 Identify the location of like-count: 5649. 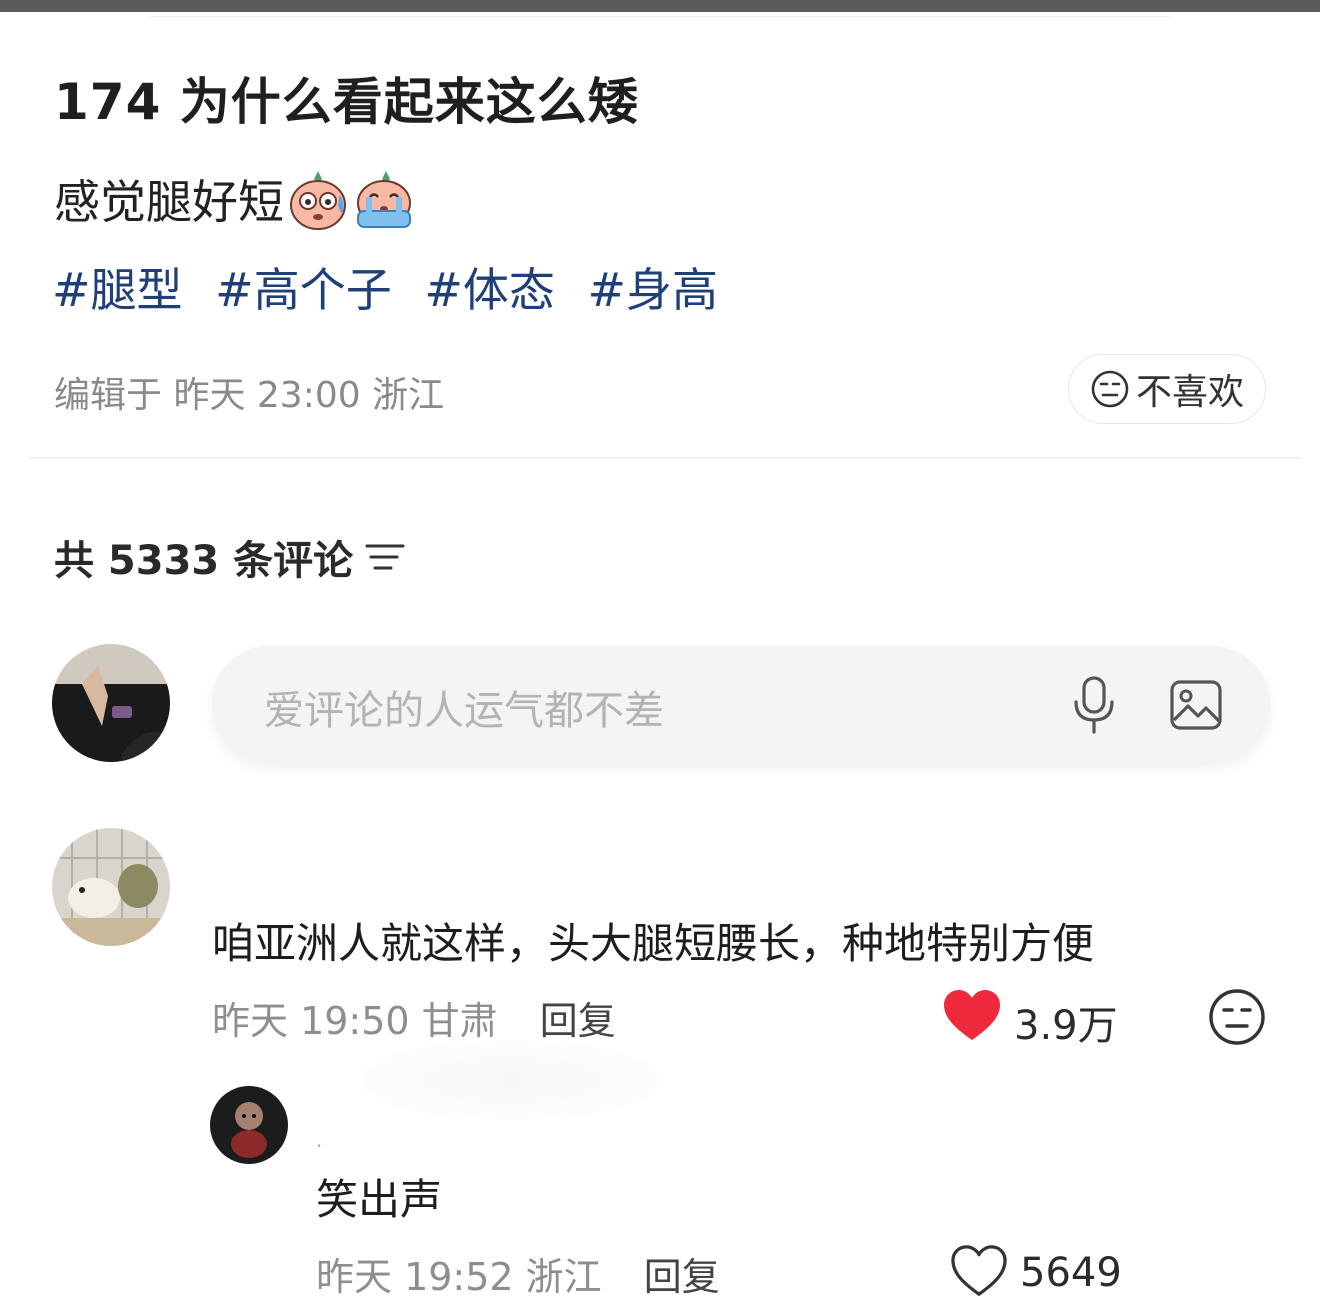
(1071, 1273).